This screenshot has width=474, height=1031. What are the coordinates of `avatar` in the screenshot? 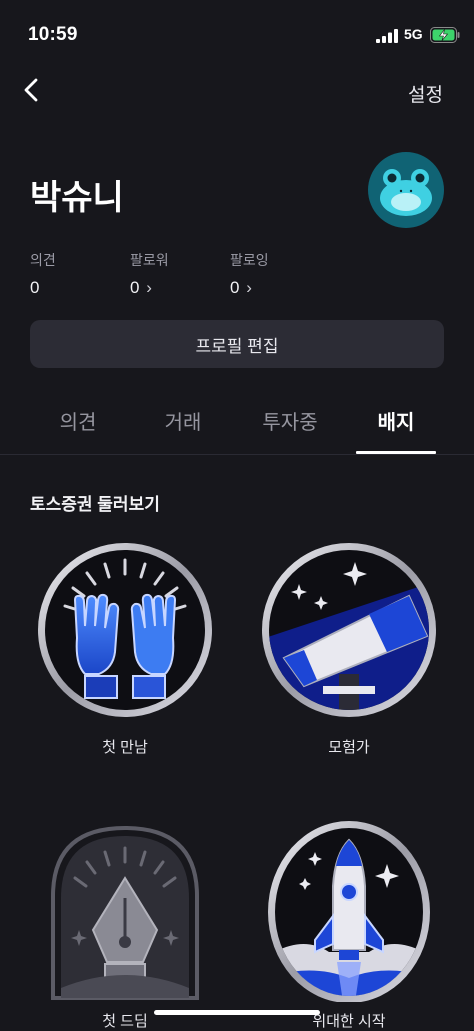 It's located at (406, 190).